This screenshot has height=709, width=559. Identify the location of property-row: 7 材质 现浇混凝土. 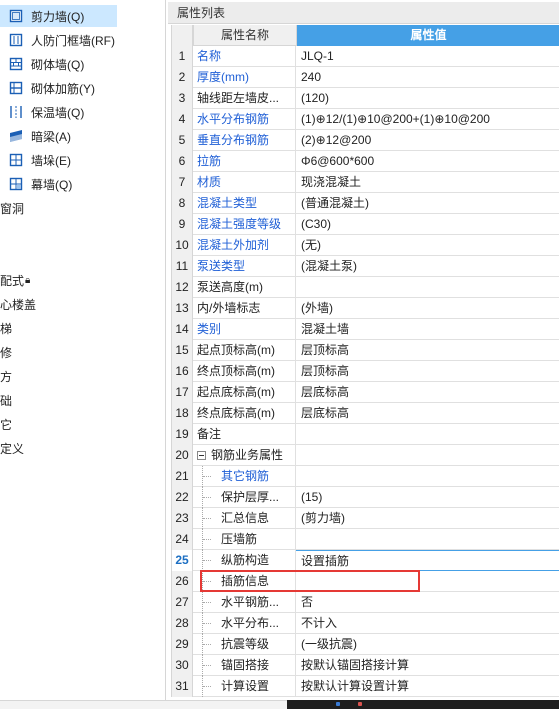
(365, 182).